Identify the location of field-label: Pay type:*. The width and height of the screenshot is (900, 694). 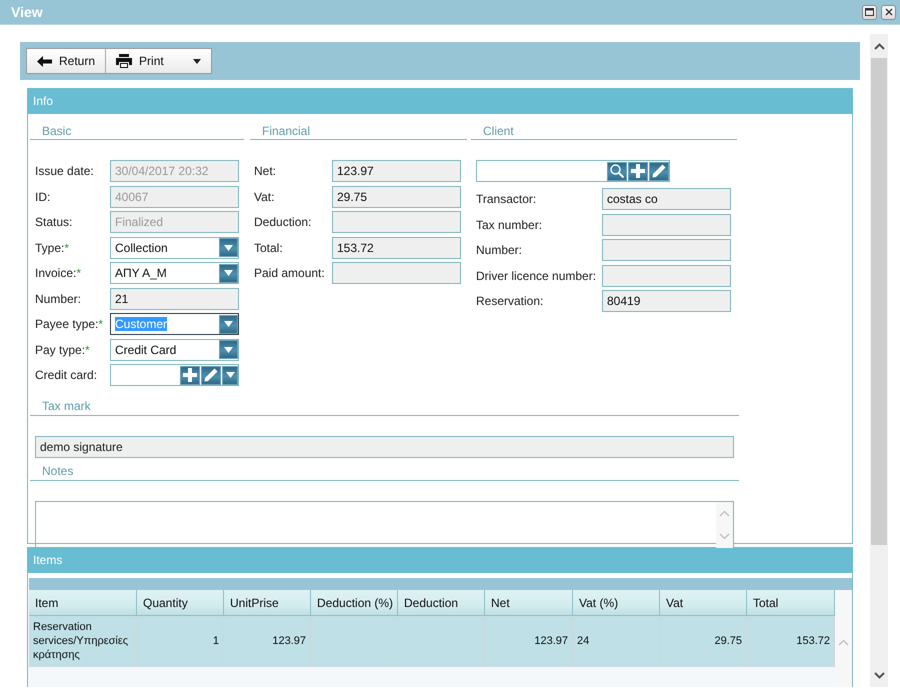
(63, 349).